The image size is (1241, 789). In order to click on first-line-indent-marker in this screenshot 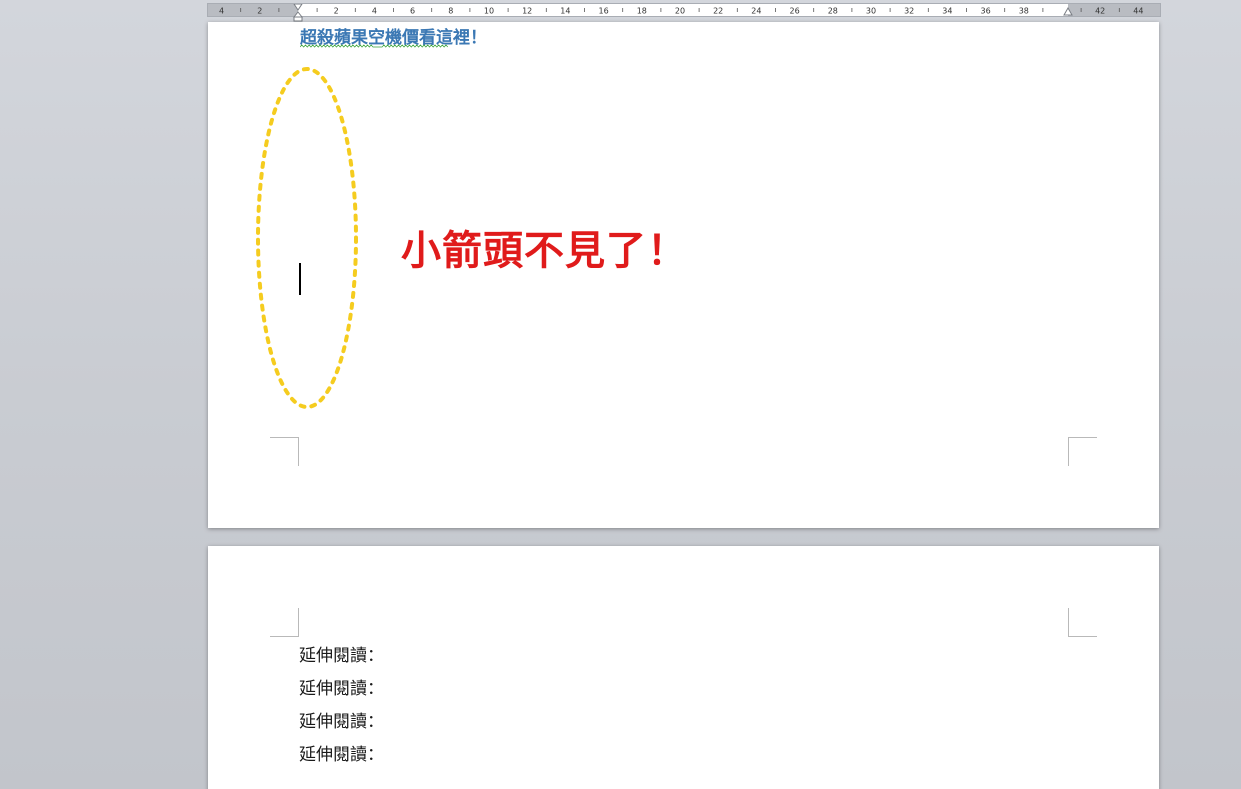, I will do `click(298, 13)`.